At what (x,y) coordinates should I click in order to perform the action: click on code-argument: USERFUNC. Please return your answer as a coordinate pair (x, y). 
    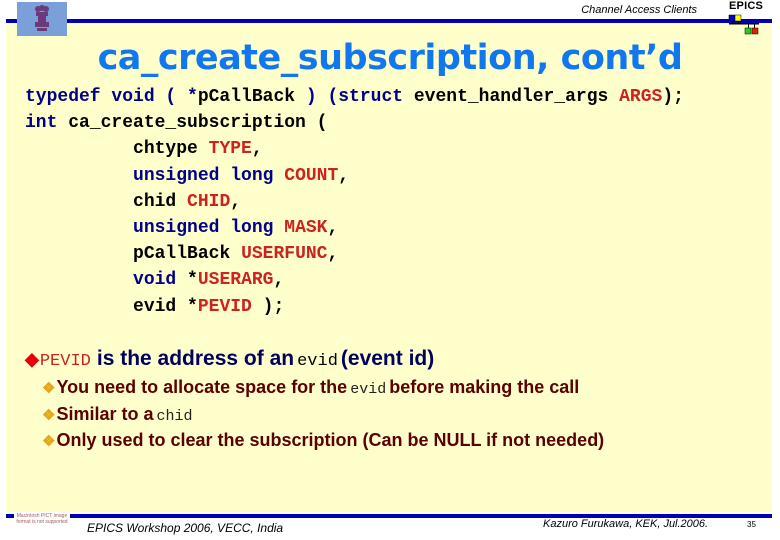
    Looking at the image, I should click on (284, 254).